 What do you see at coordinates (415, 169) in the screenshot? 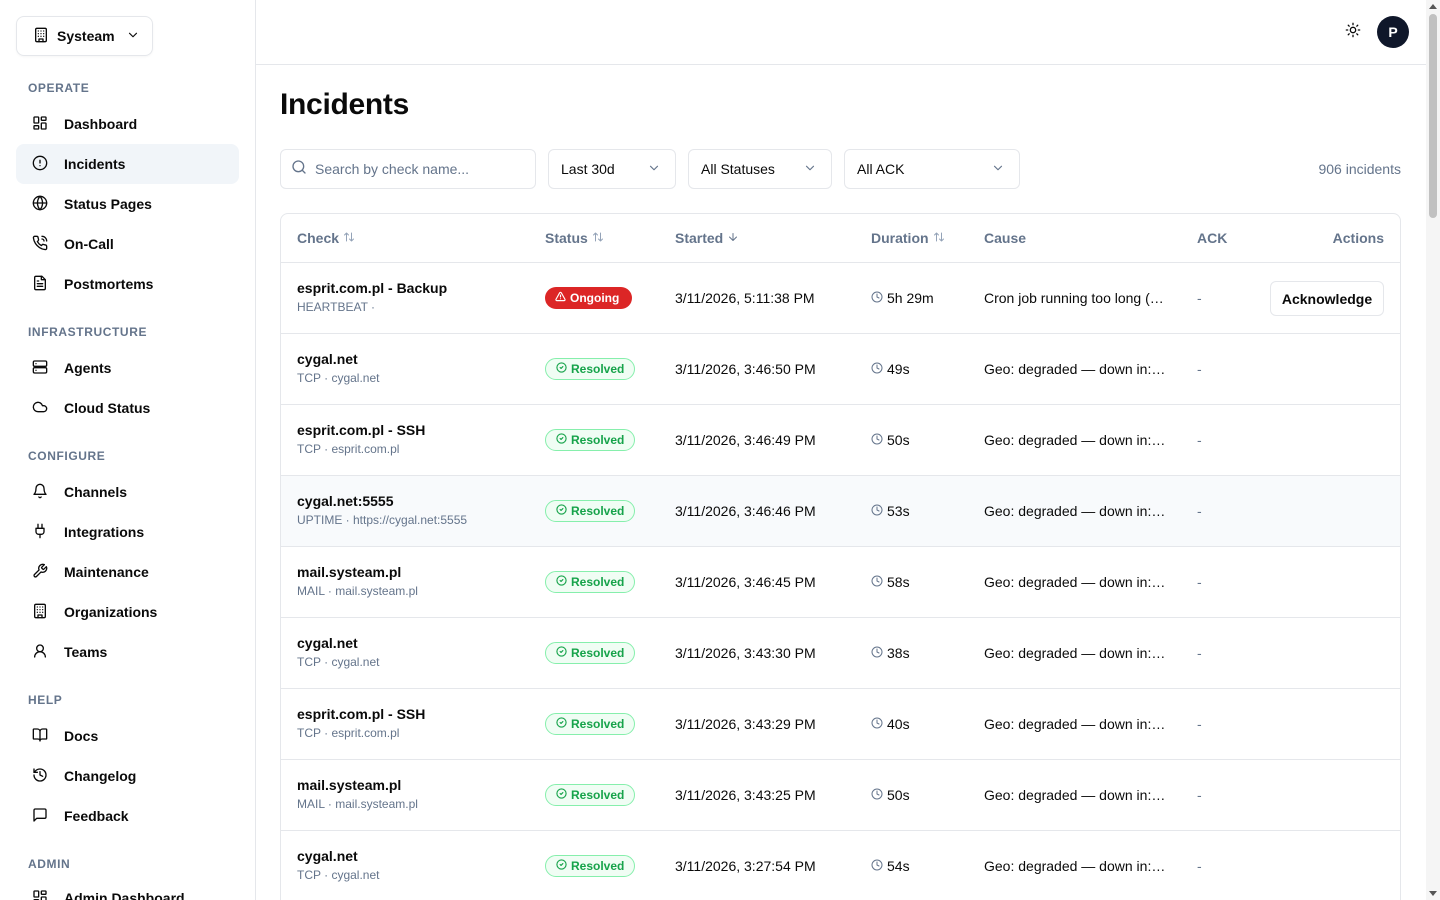
I see `search-input` at bounding box center [415, 169].